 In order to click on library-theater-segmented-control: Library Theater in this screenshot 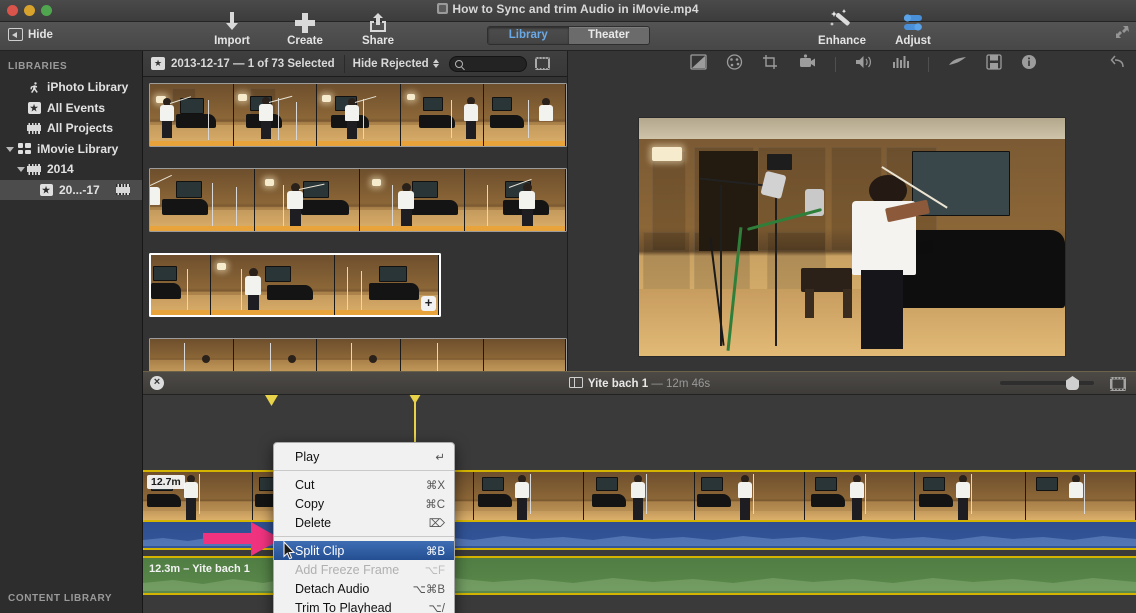, I will do `click(568, 35)`.